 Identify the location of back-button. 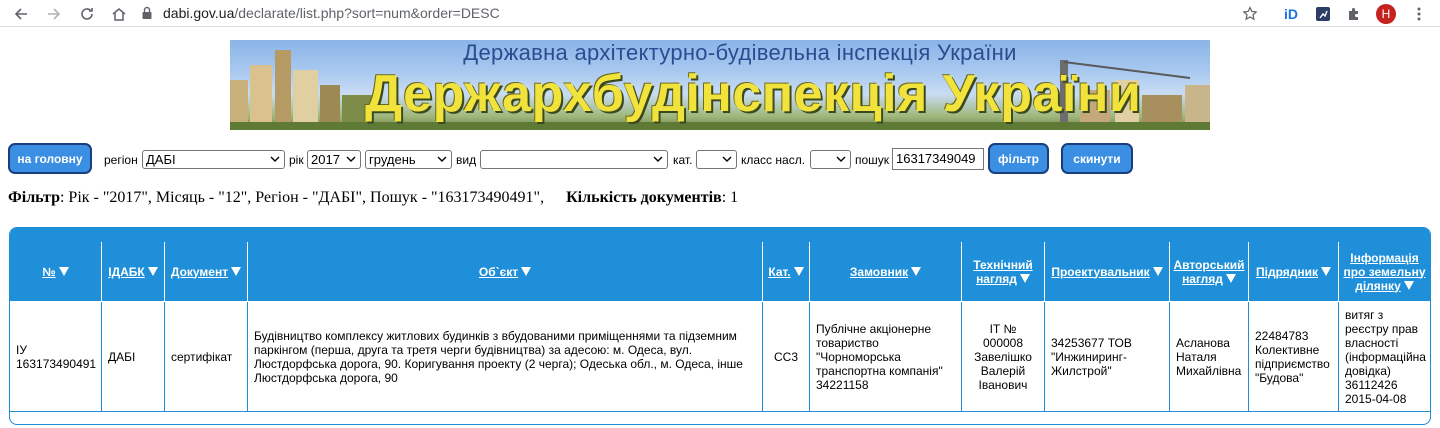
(21, 14).